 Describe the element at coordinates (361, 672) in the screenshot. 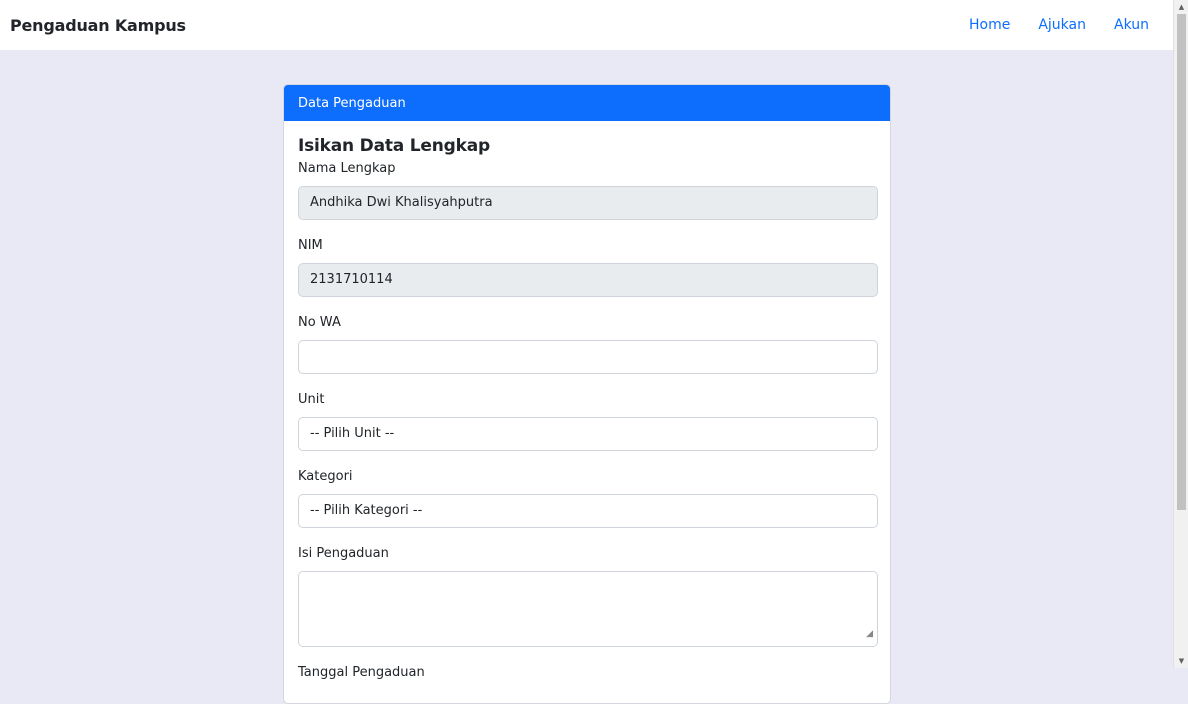

I see `tanggal-label: Tanggal Pengaduan` at that location.